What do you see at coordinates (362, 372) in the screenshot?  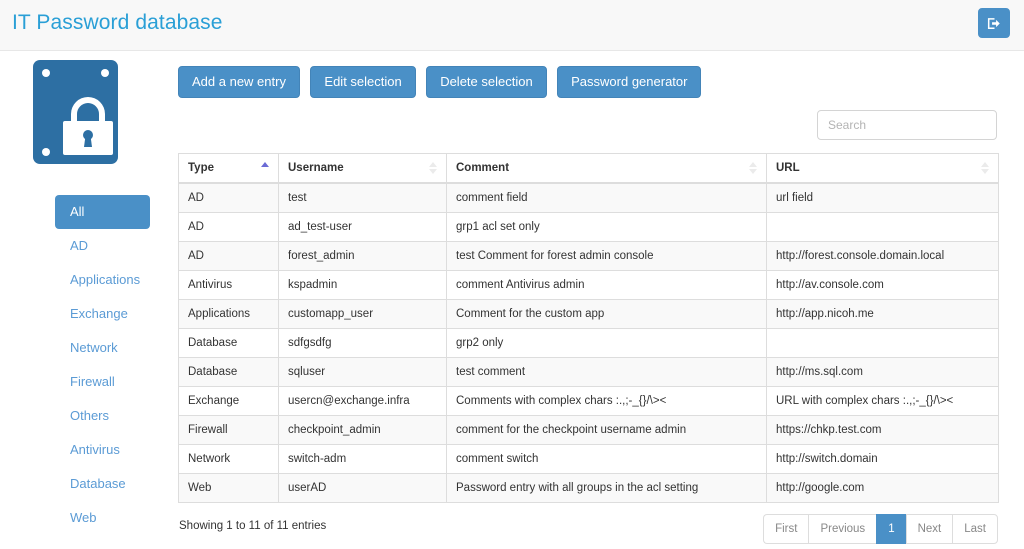 I see `cell-username: sqluser` at bounding box center [362, 372].